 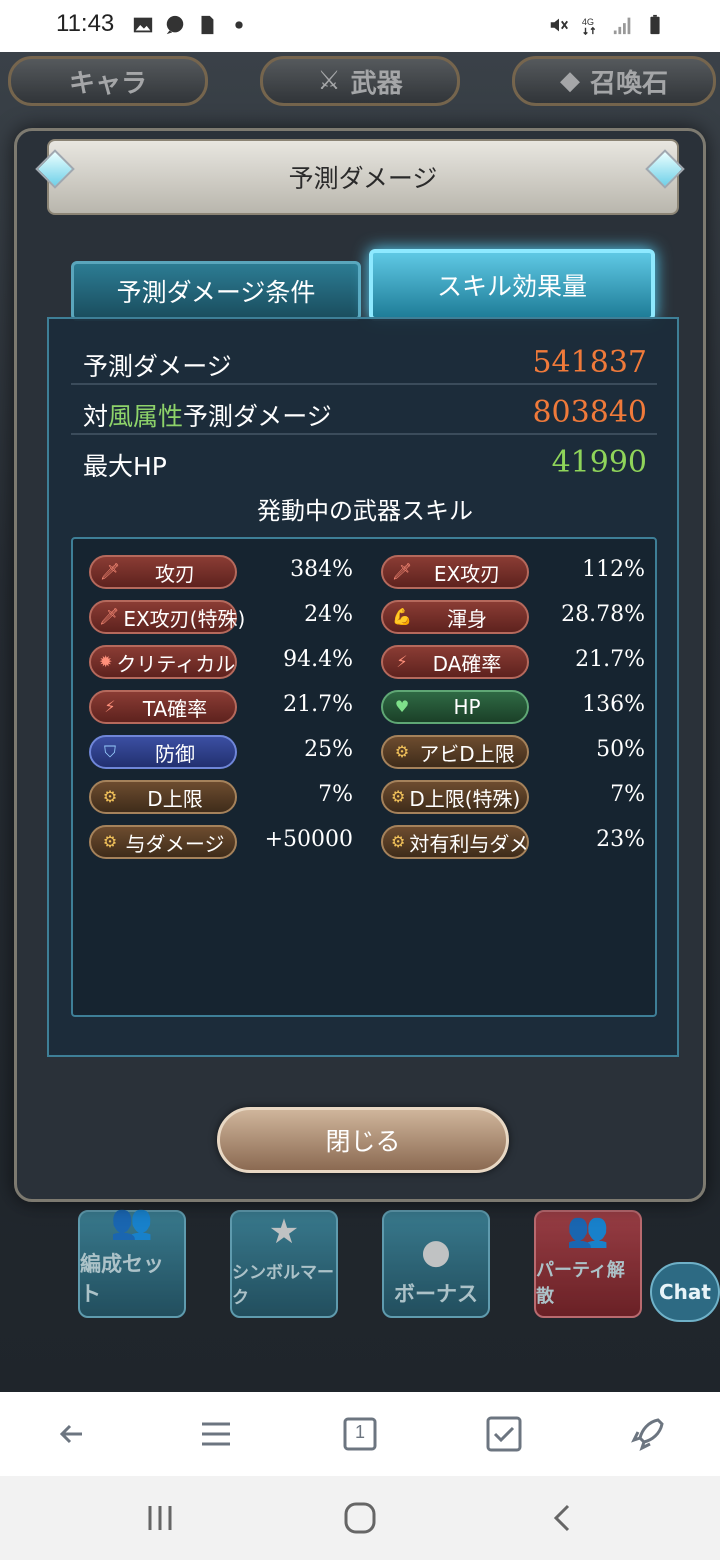 I want to click on double-attack-icon: ⚡, so click(x=402, y=661).